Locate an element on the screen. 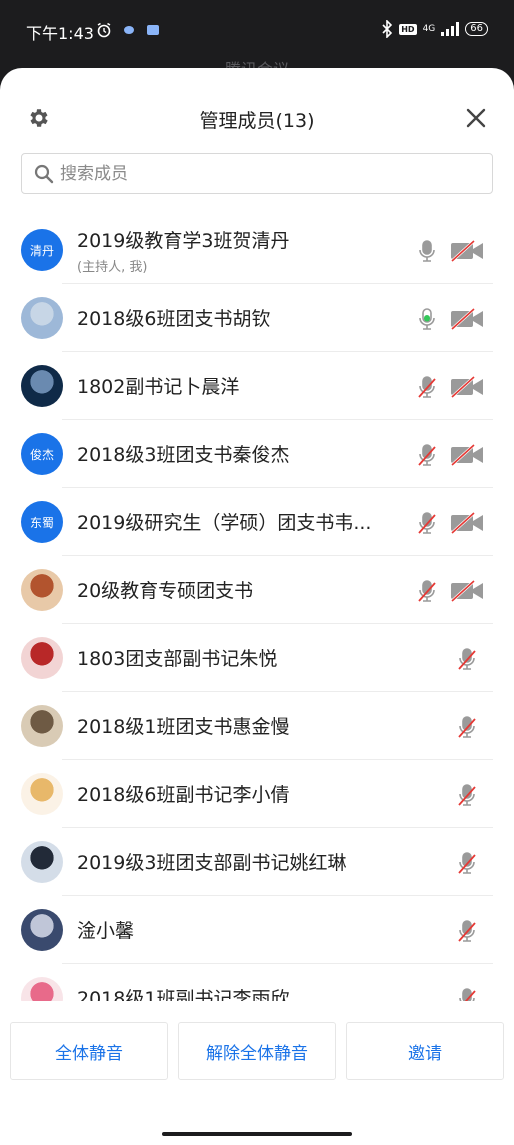 This screenshot has height=1145, width=514. member-row: 1803团支部副书记朱悦 is located at coordinates (257, 658).